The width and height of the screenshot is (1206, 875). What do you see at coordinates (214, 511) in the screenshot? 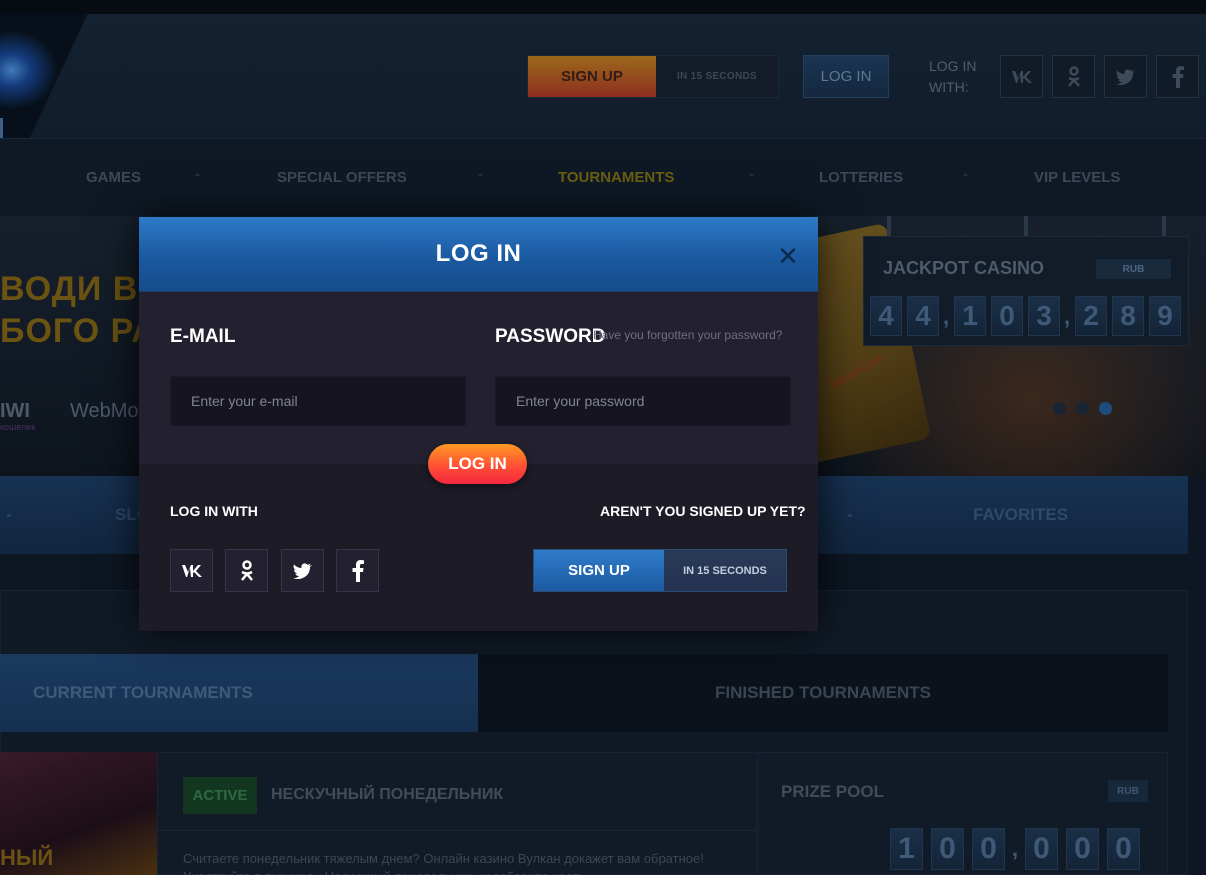
I see `login-with-label: LOG IN WITH` at bounding box center [214, 511].